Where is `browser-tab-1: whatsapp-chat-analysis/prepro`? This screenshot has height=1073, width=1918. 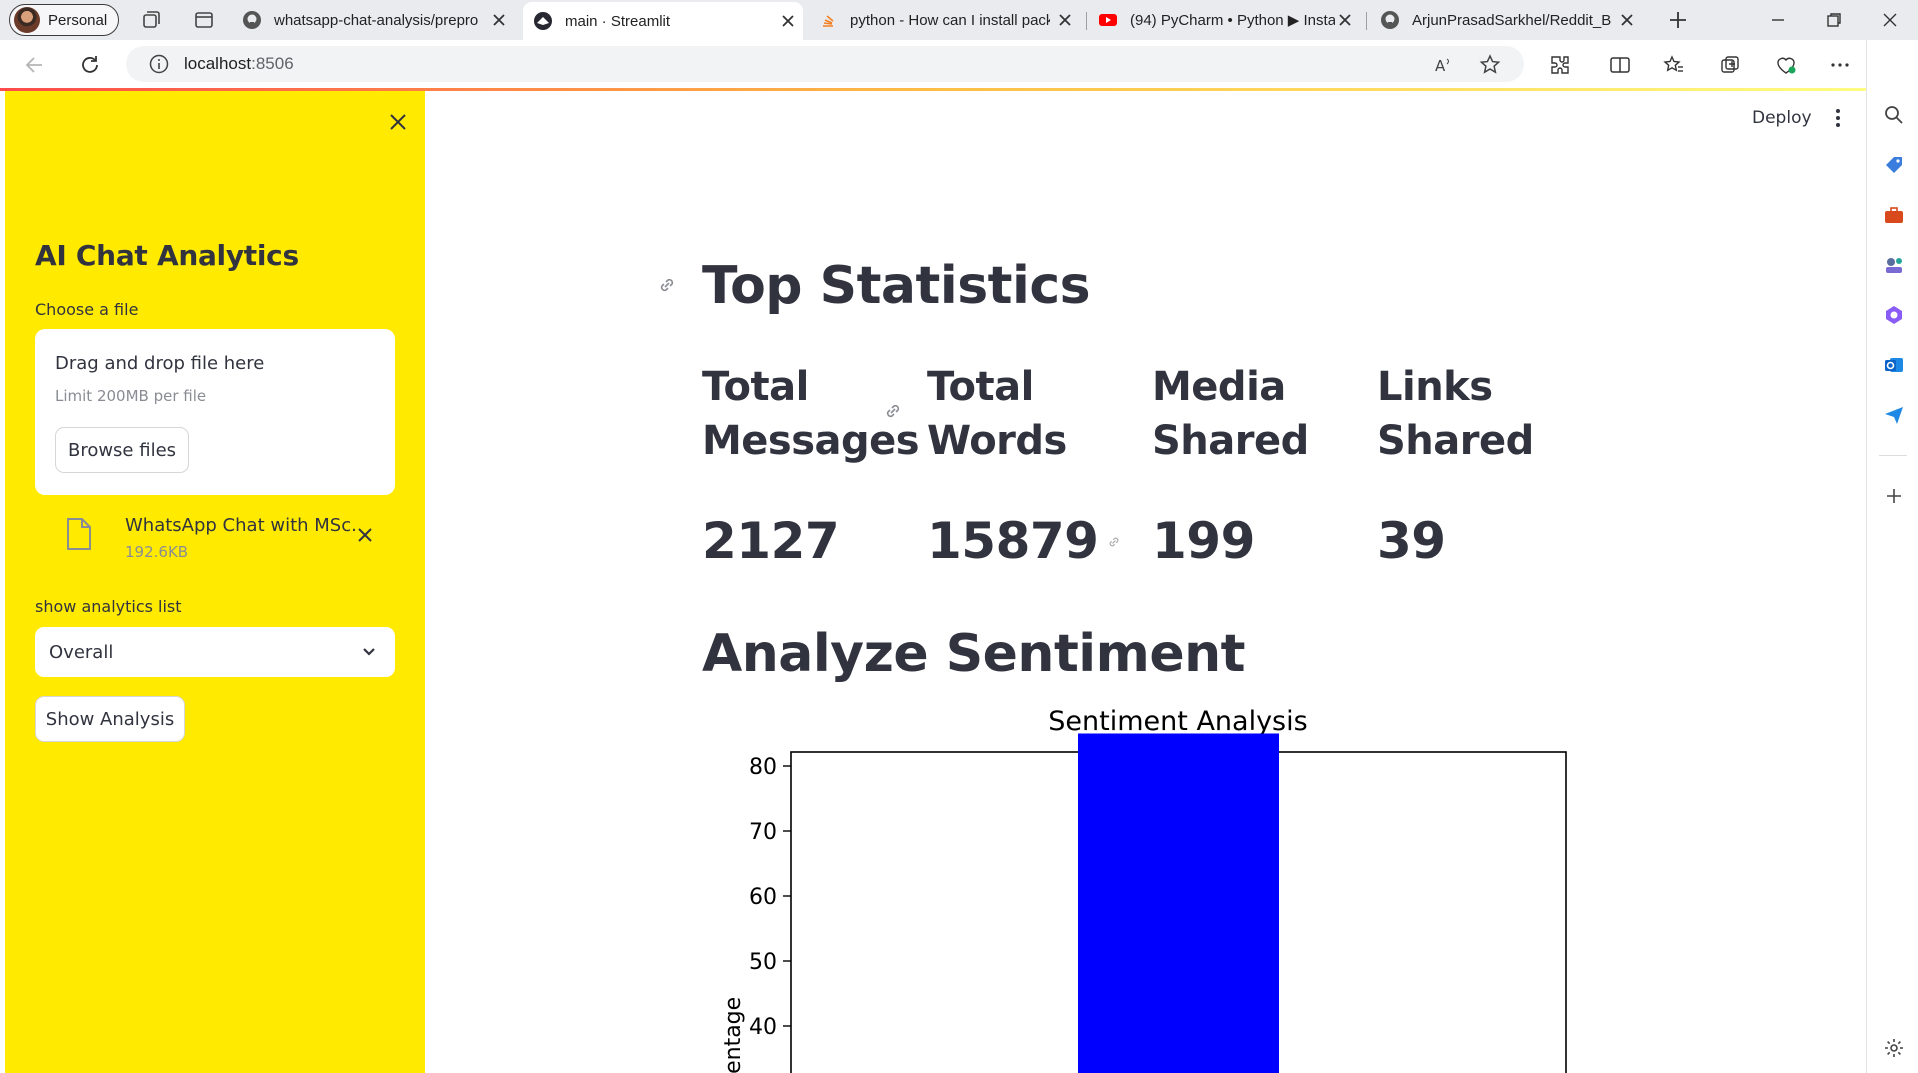 browser-tab-1: whatsapp-chat-analysis/prepro is located at coordinates (378, 20).